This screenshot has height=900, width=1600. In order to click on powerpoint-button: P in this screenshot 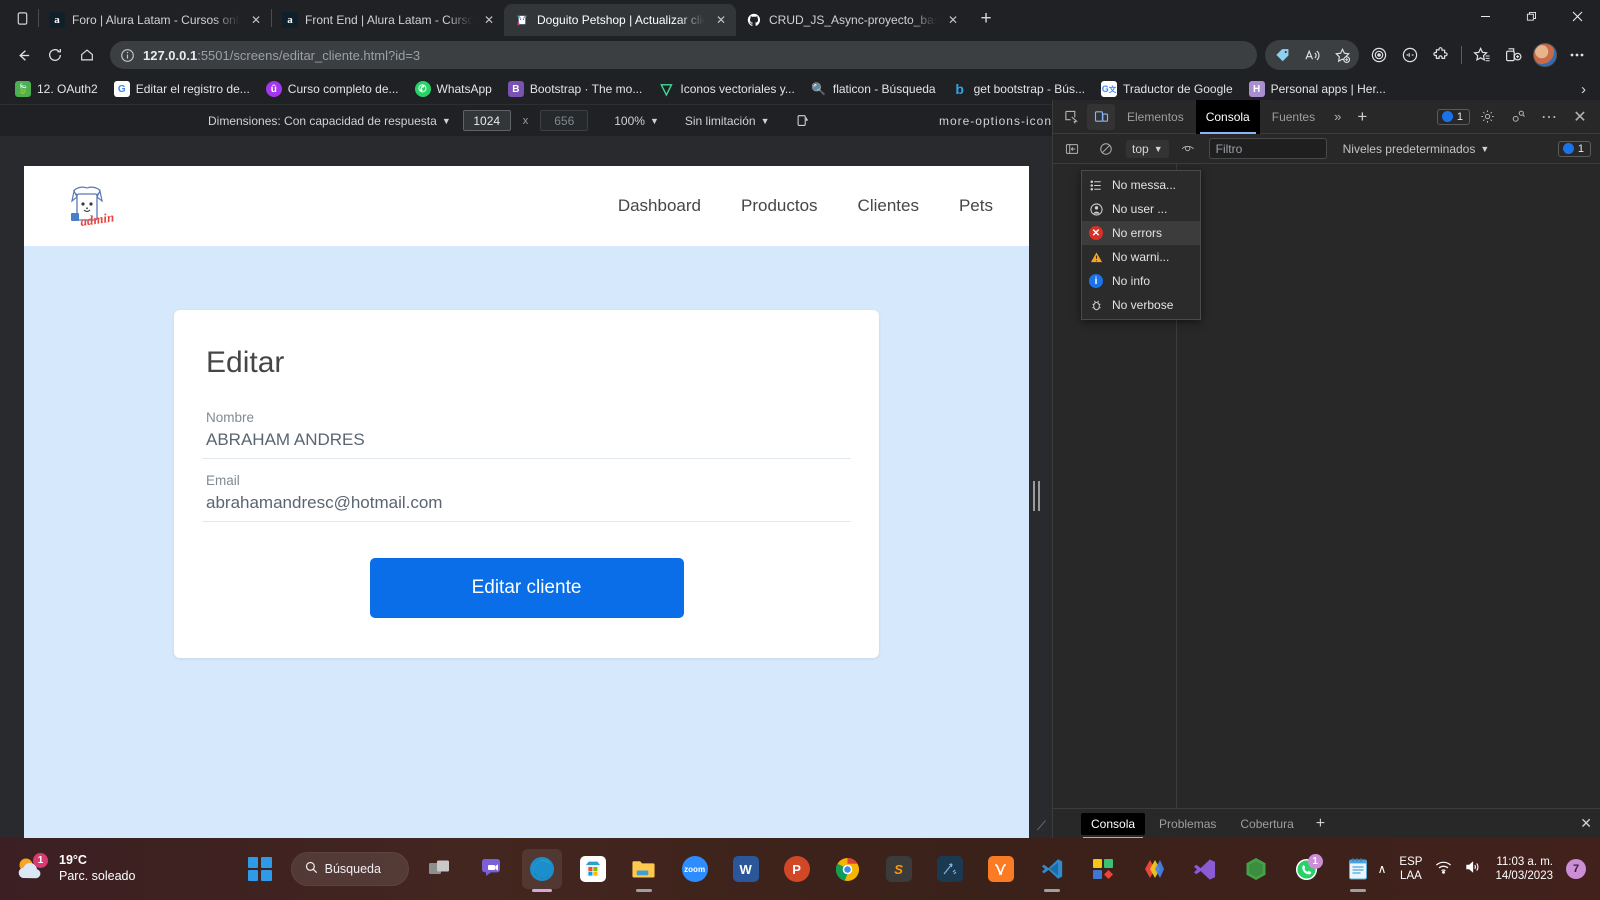, I will do `click(797, 869)`.